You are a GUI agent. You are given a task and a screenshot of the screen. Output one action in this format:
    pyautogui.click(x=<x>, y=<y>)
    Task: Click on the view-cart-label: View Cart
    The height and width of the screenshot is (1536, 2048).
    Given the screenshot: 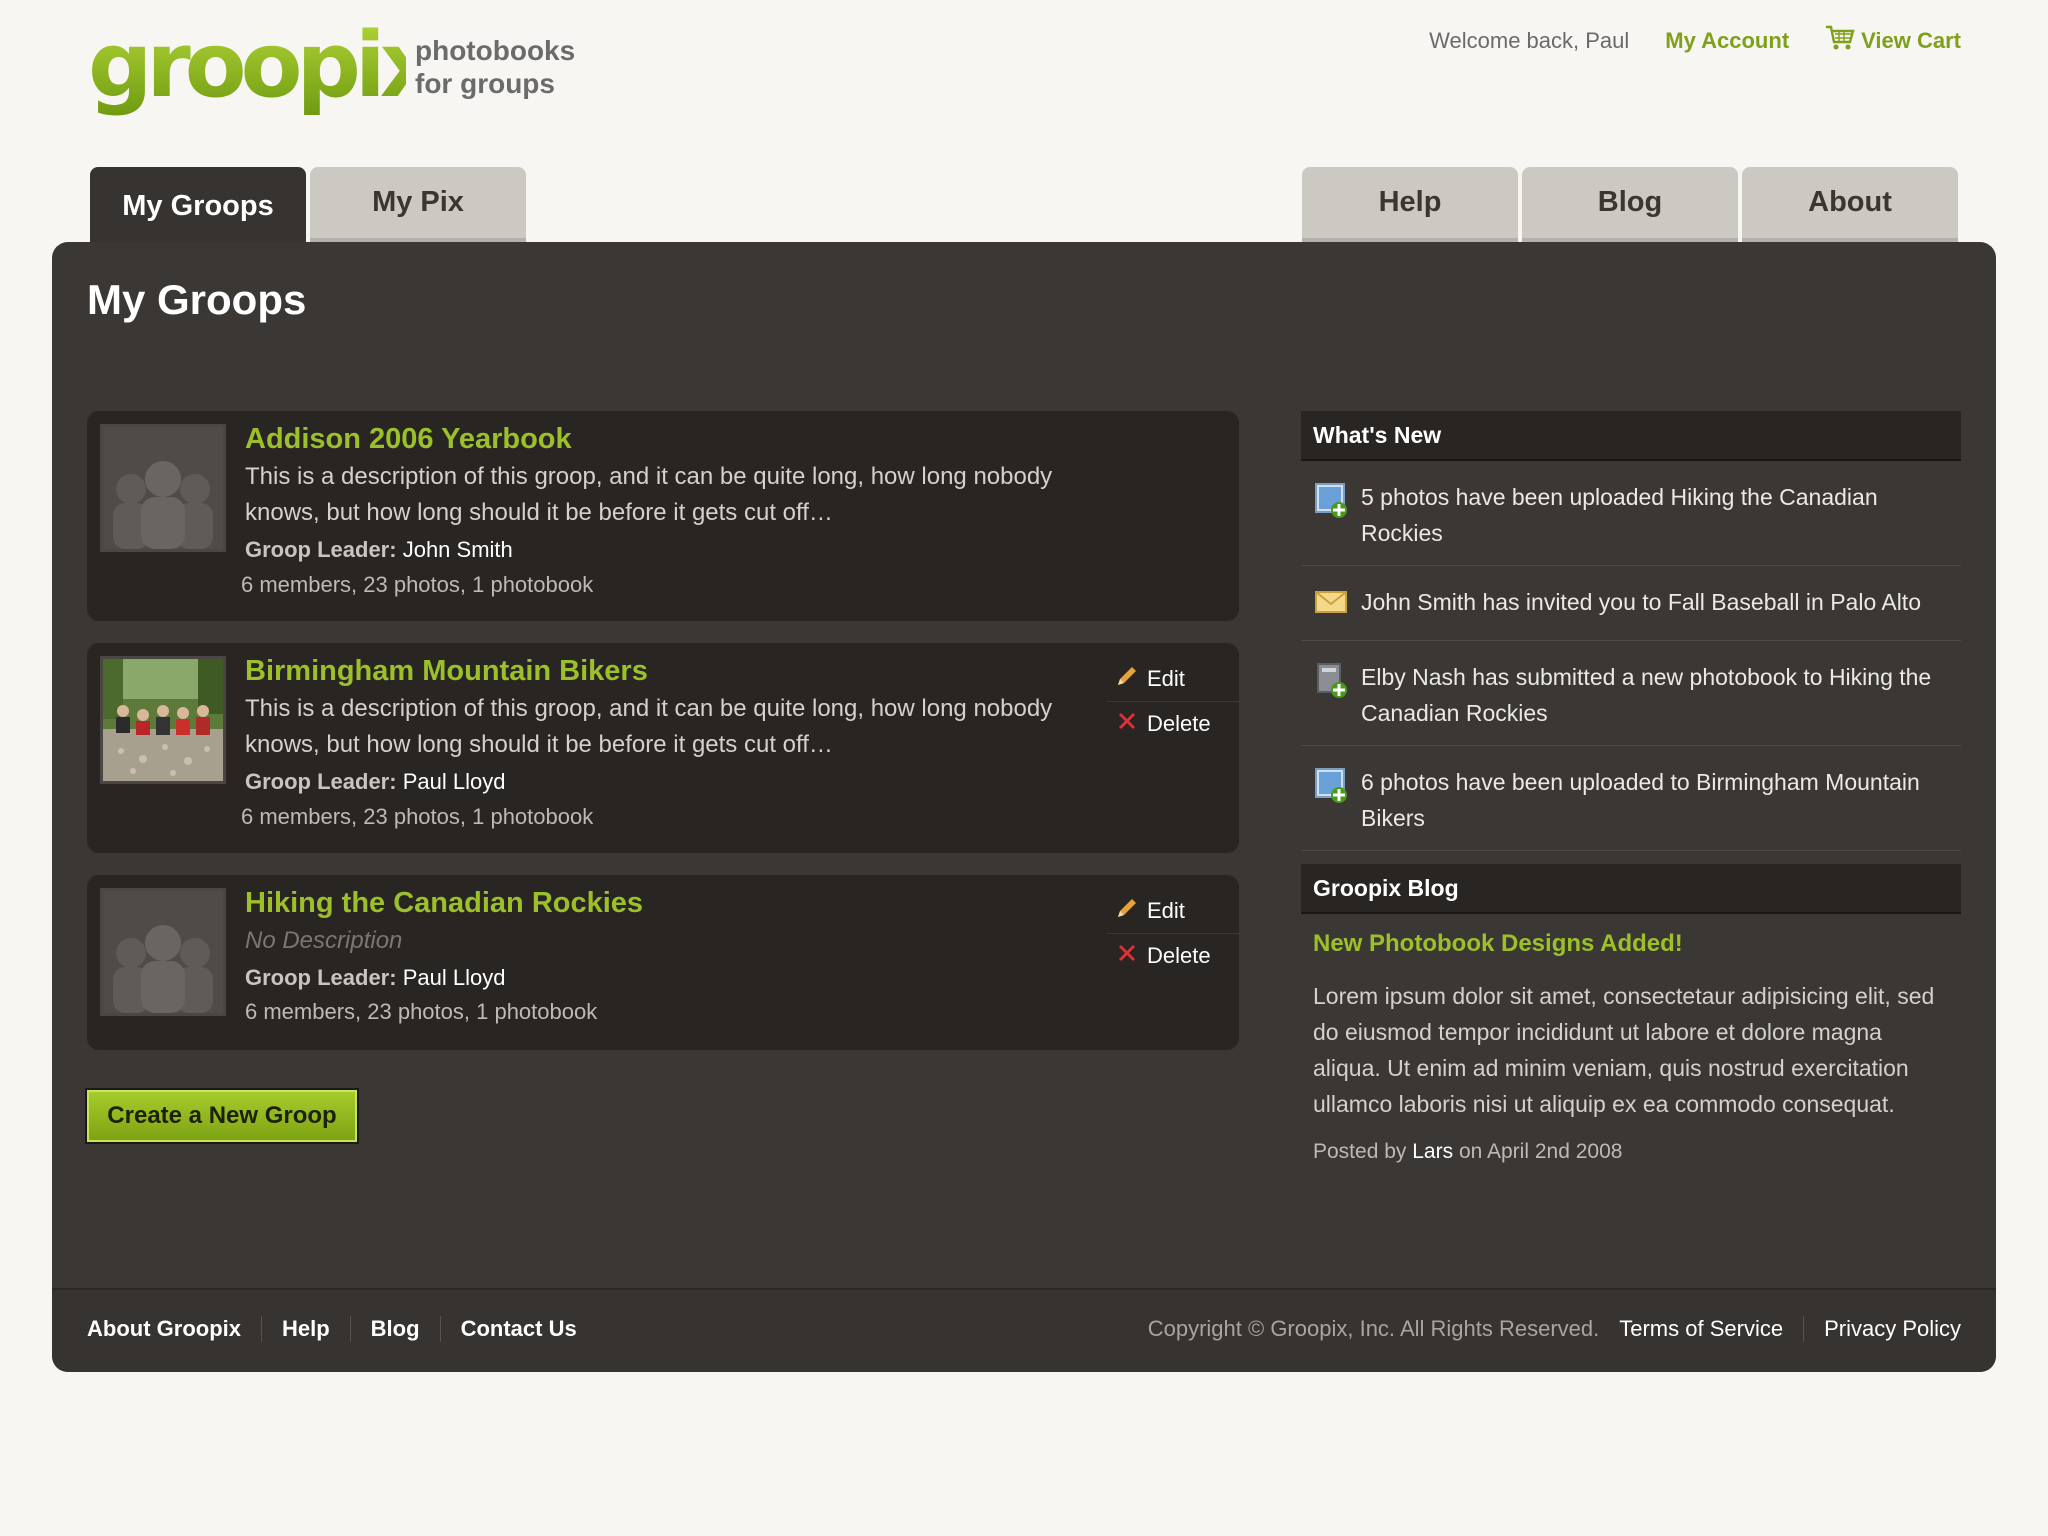 What is the action you would take?
    pyautogui.click(x=1911, y=40)
    